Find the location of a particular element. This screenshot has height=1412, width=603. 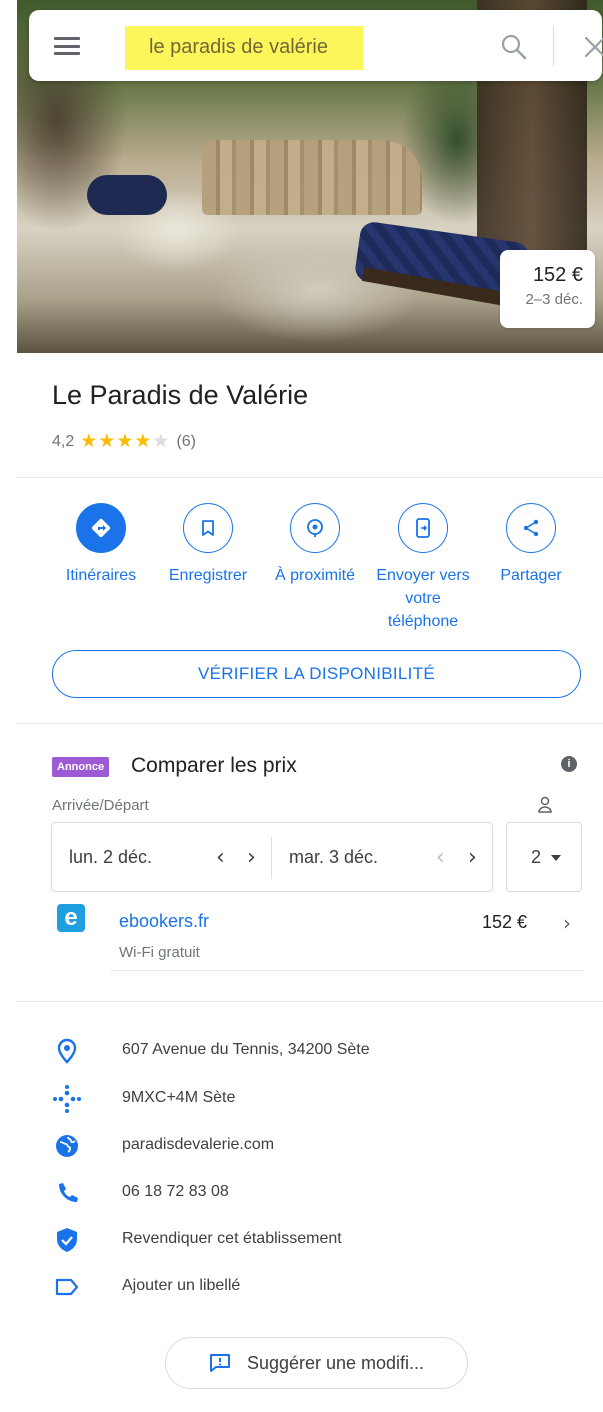

action-save: Enregistrer is located at coordinates (208, 545).